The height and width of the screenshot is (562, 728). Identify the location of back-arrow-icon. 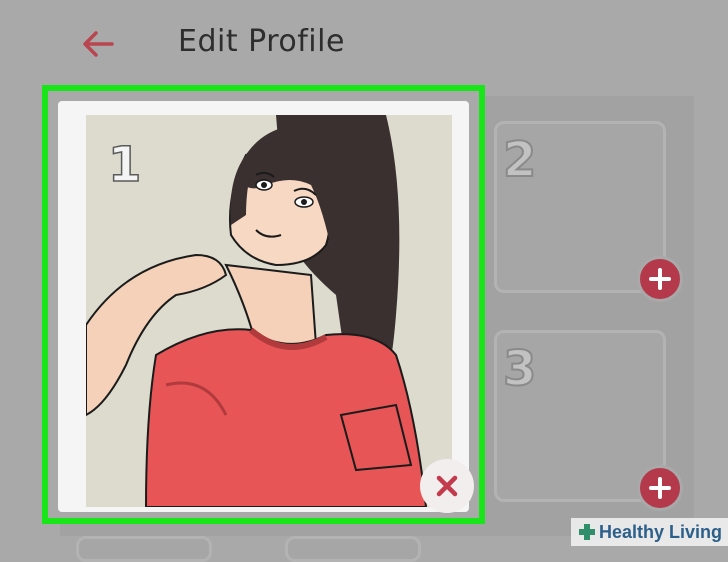
(98, 44).